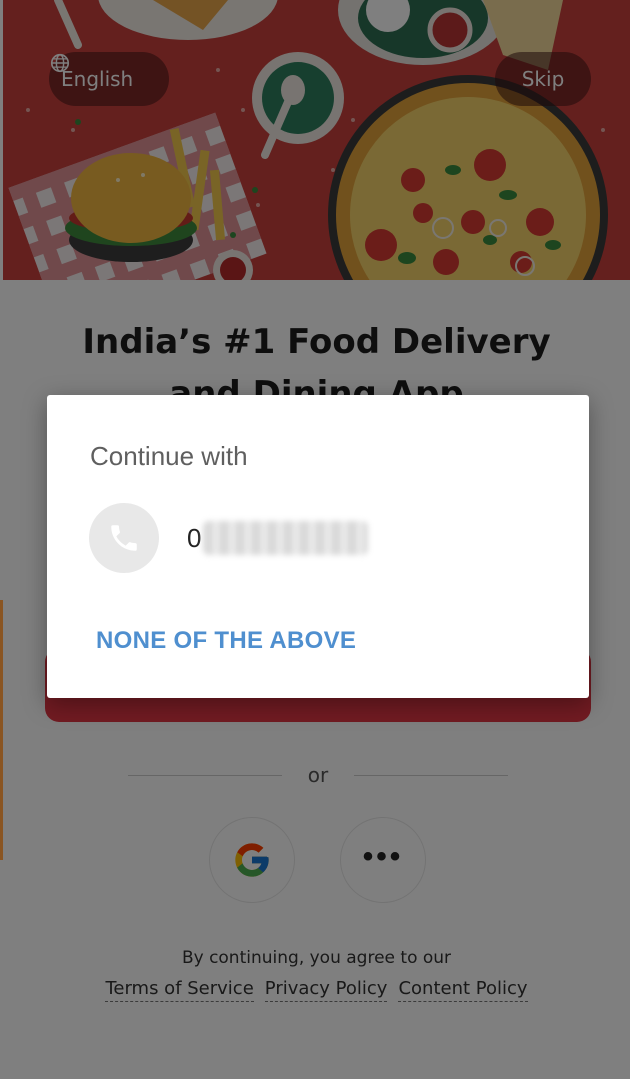 This screenshot has height=1079, width=630. I want to click on phone-avatar, so click(124, 538).